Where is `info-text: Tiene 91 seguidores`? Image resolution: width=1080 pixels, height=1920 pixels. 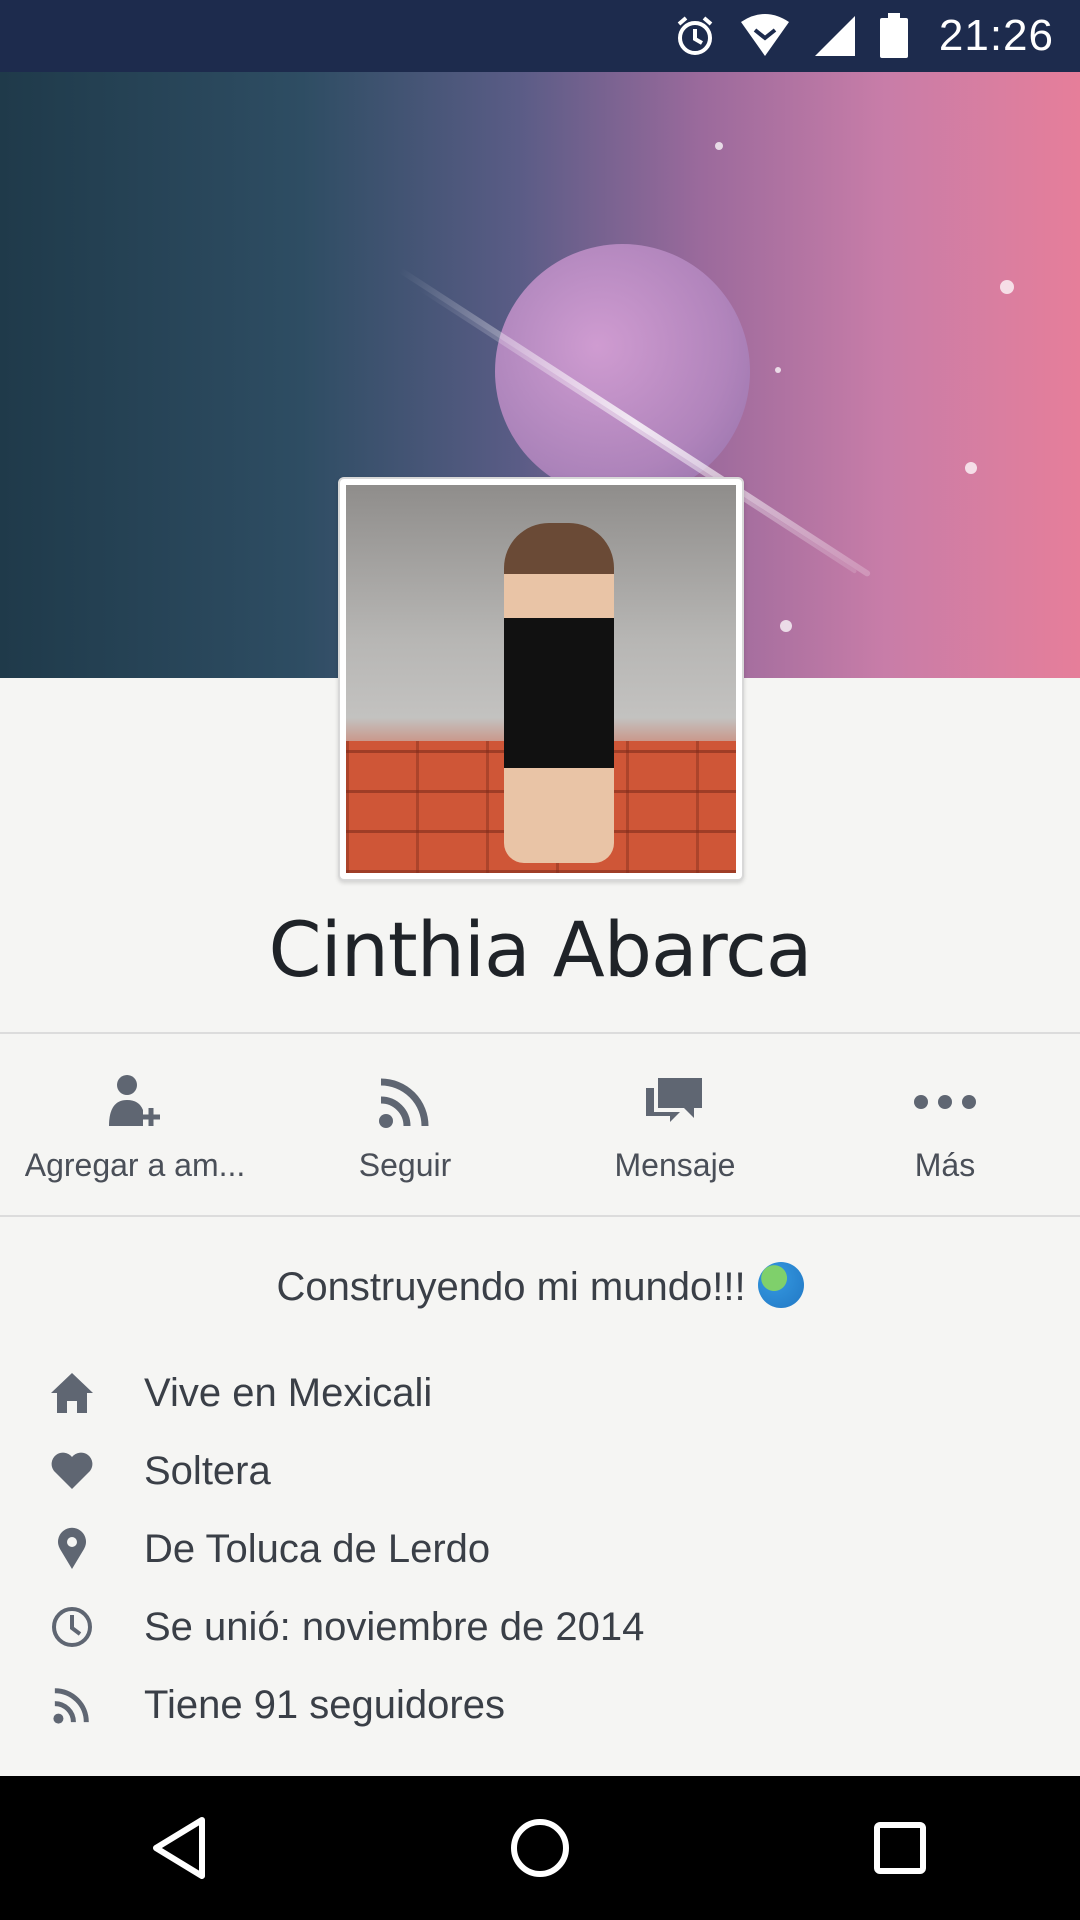 info-text: Tiene 91 seguidores is located at coordinates (324, 1704).